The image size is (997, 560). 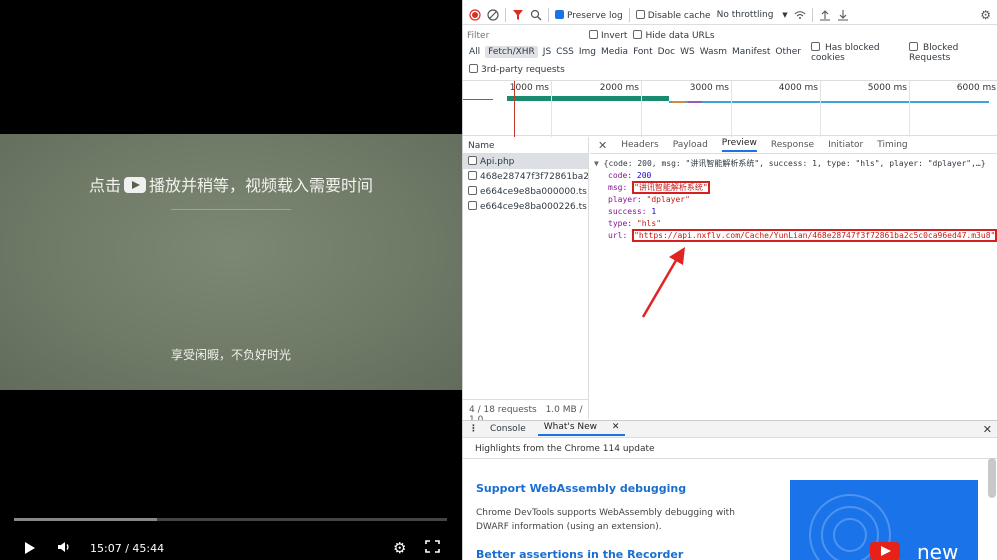 What do you see at coordinates (713, 52) in the screenshot?
I see `type-filter-wasm: Wasm` at bounding box center [713, 52].